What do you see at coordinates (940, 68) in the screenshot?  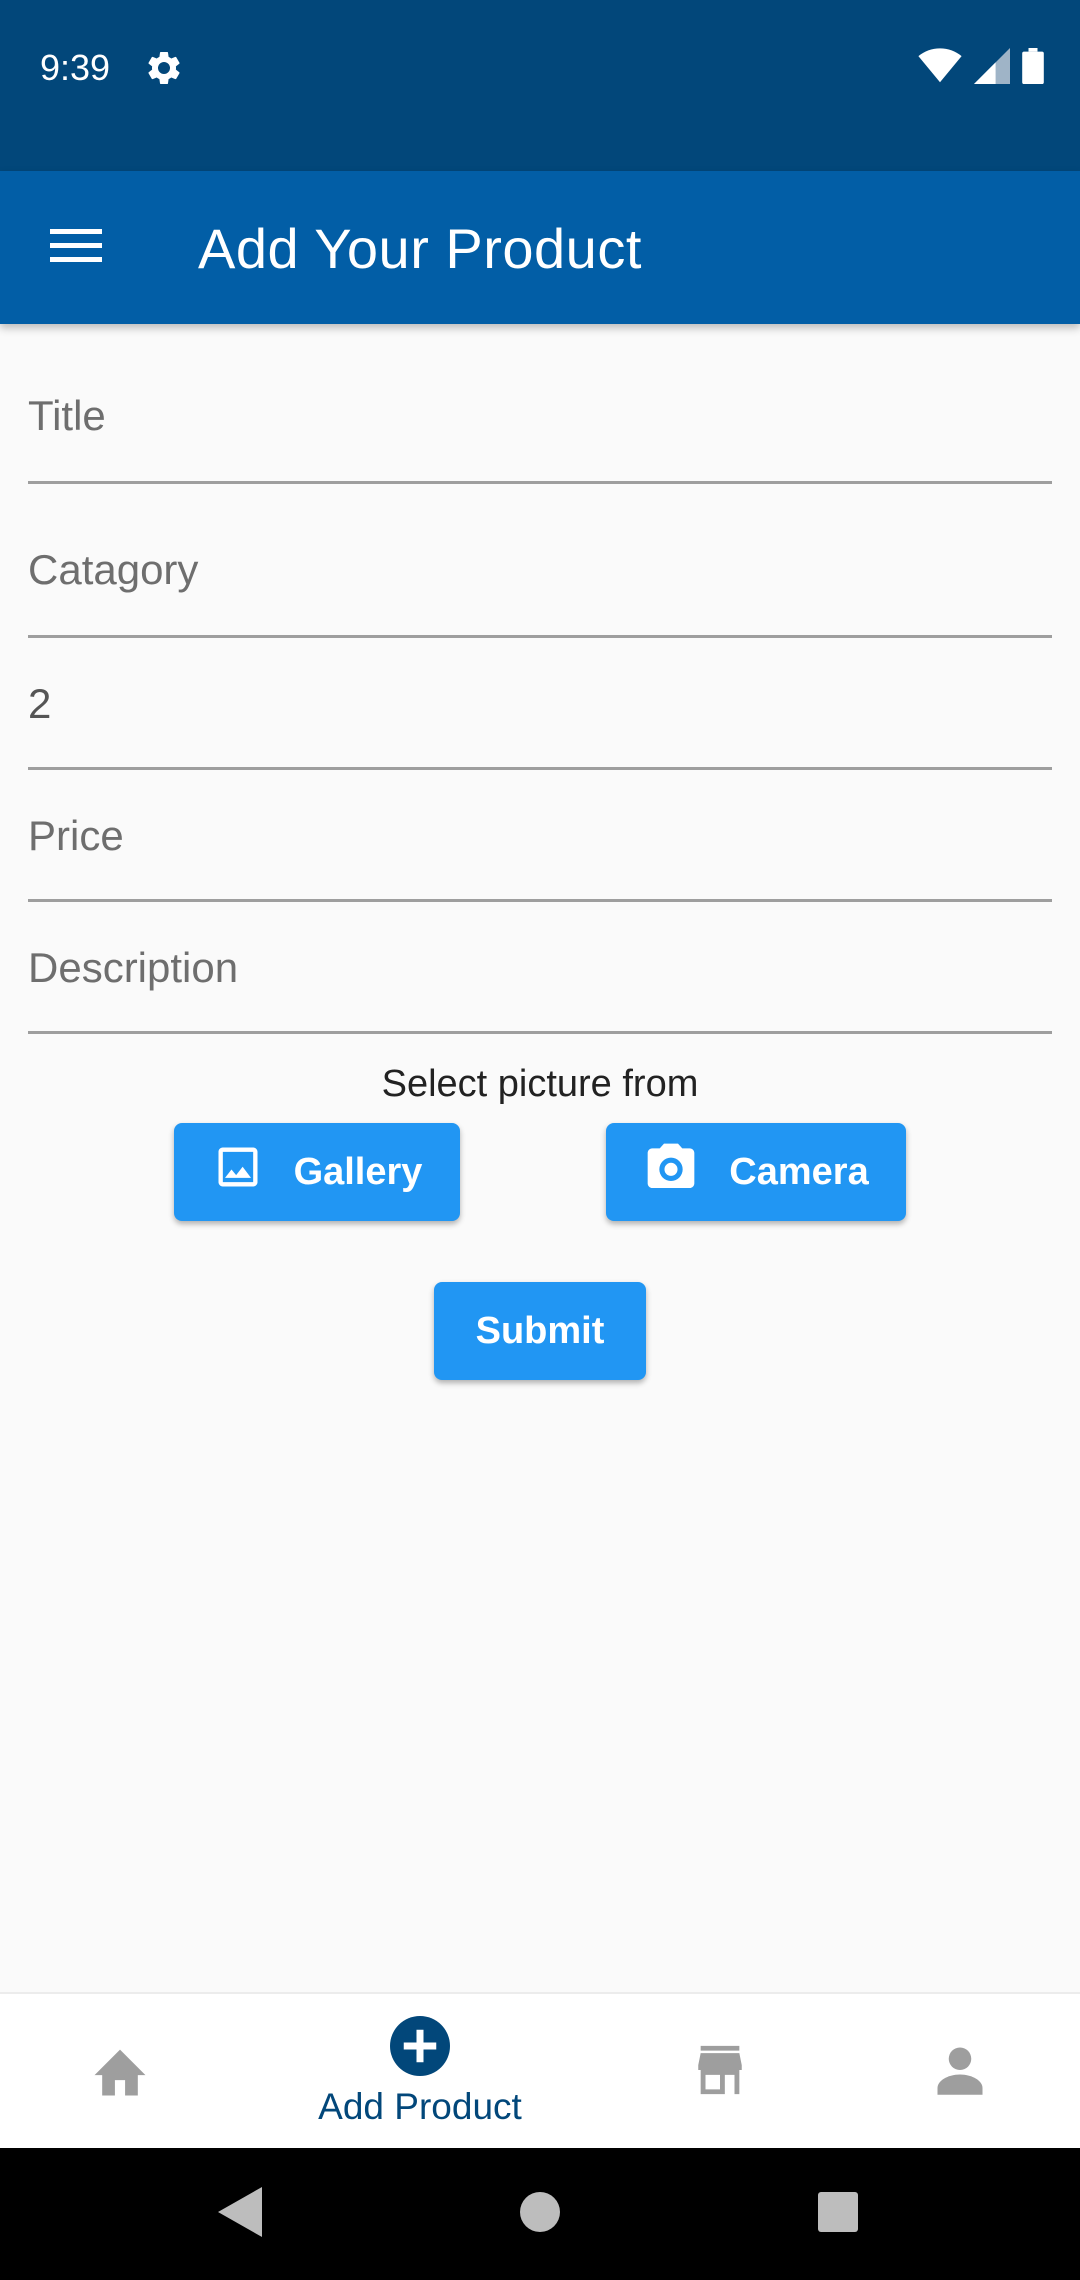 I see `wifi-icon` at bounding box center [940, 68].